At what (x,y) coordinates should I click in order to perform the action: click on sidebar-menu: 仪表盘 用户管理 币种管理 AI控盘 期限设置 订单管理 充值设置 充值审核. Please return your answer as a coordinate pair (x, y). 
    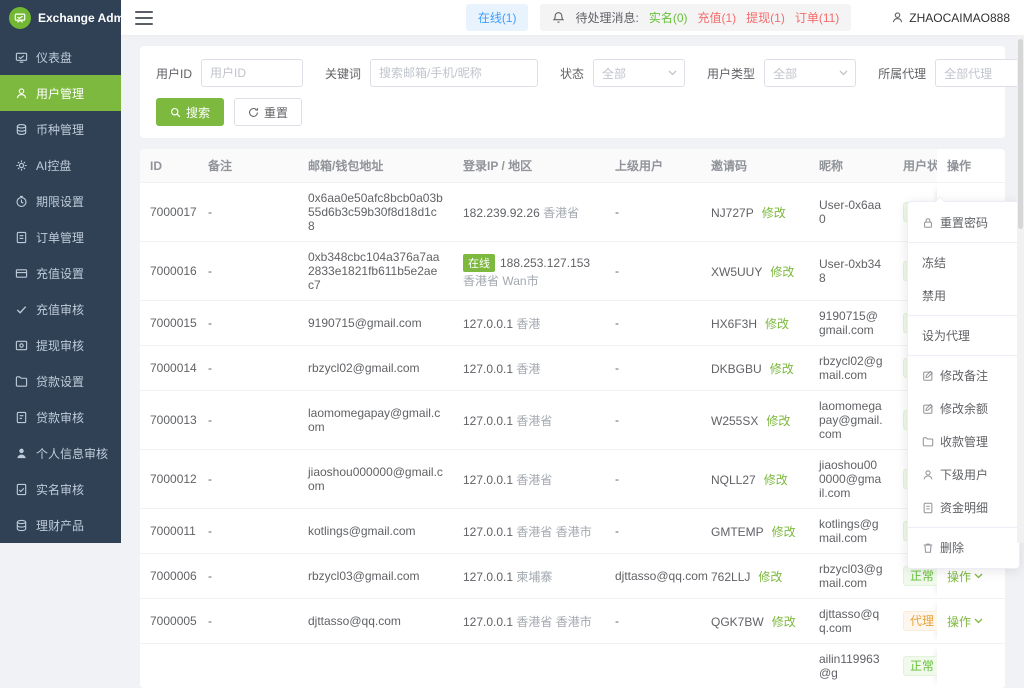
    Looking at the image, I should click on (60, 291).